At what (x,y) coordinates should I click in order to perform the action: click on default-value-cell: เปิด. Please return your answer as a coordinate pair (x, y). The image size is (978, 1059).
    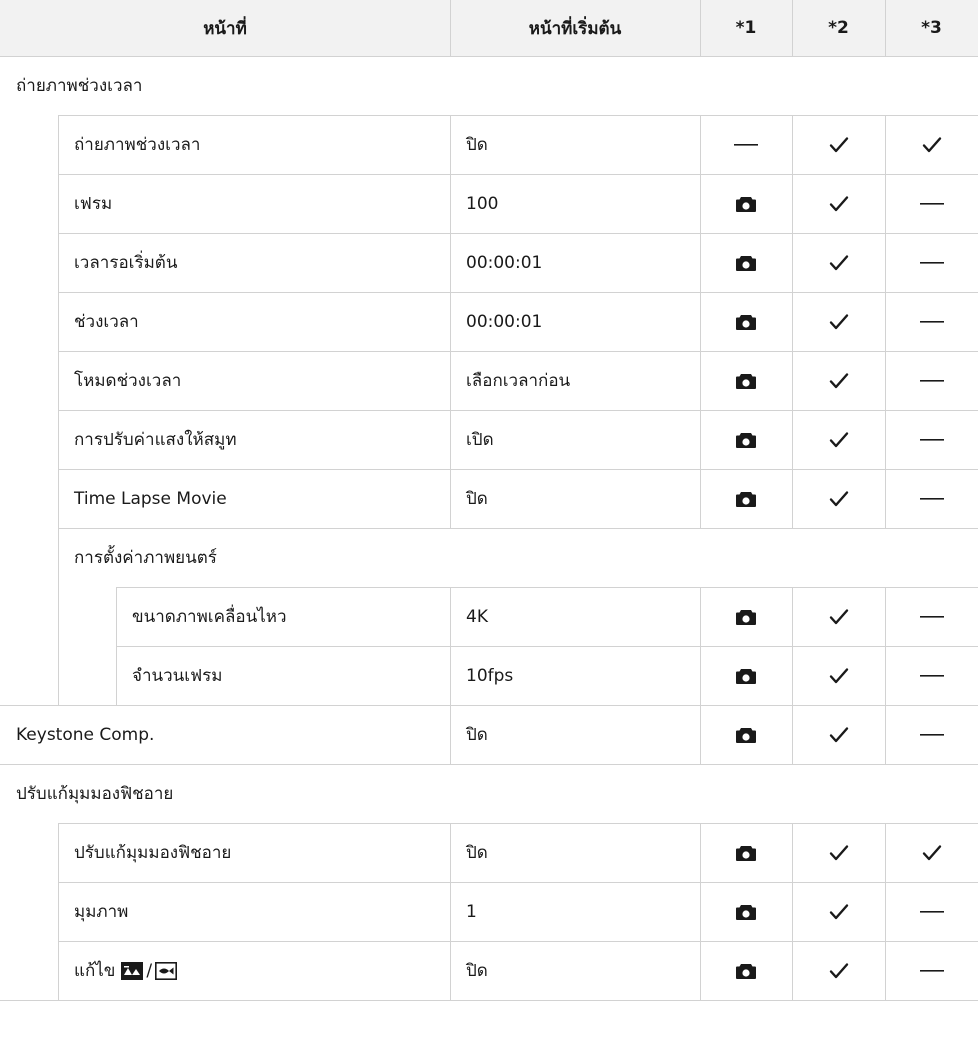
    Looking at the image, I should click on (583, 439).